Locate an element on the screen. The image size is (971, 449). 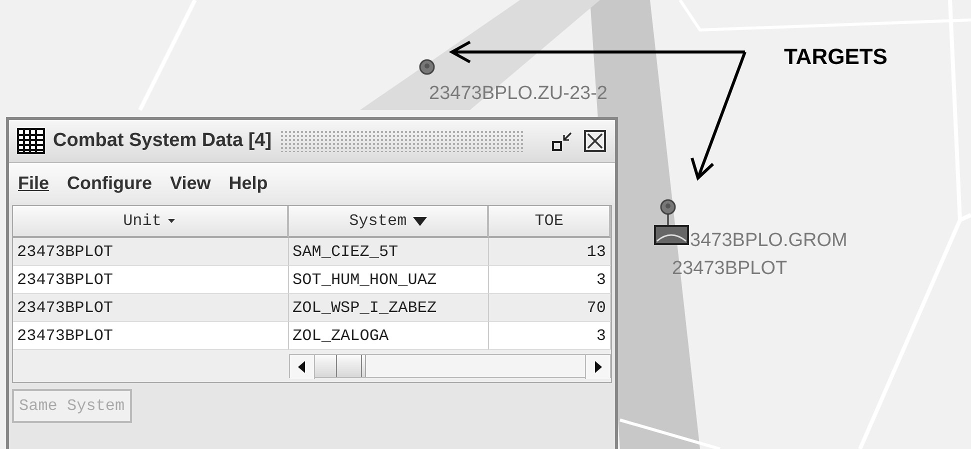
column-header: System is located at coordinates (389, 222).